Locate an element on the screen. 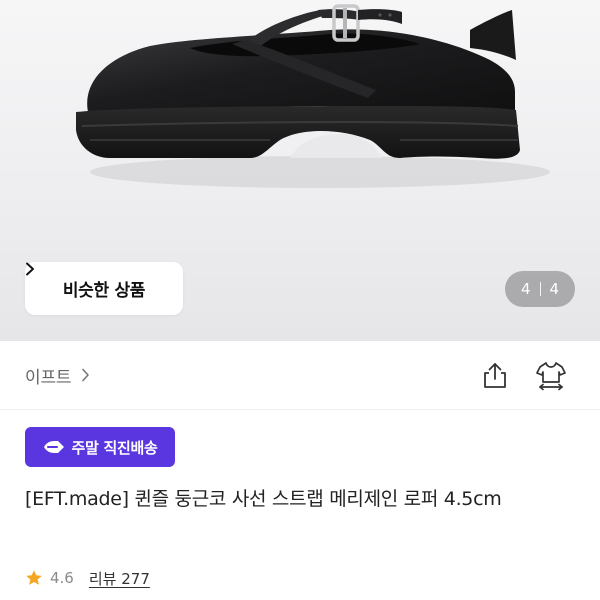 The image size is (600, 600). similar-products-label: 비슷한 상품 is located at coordinates (104, 291).